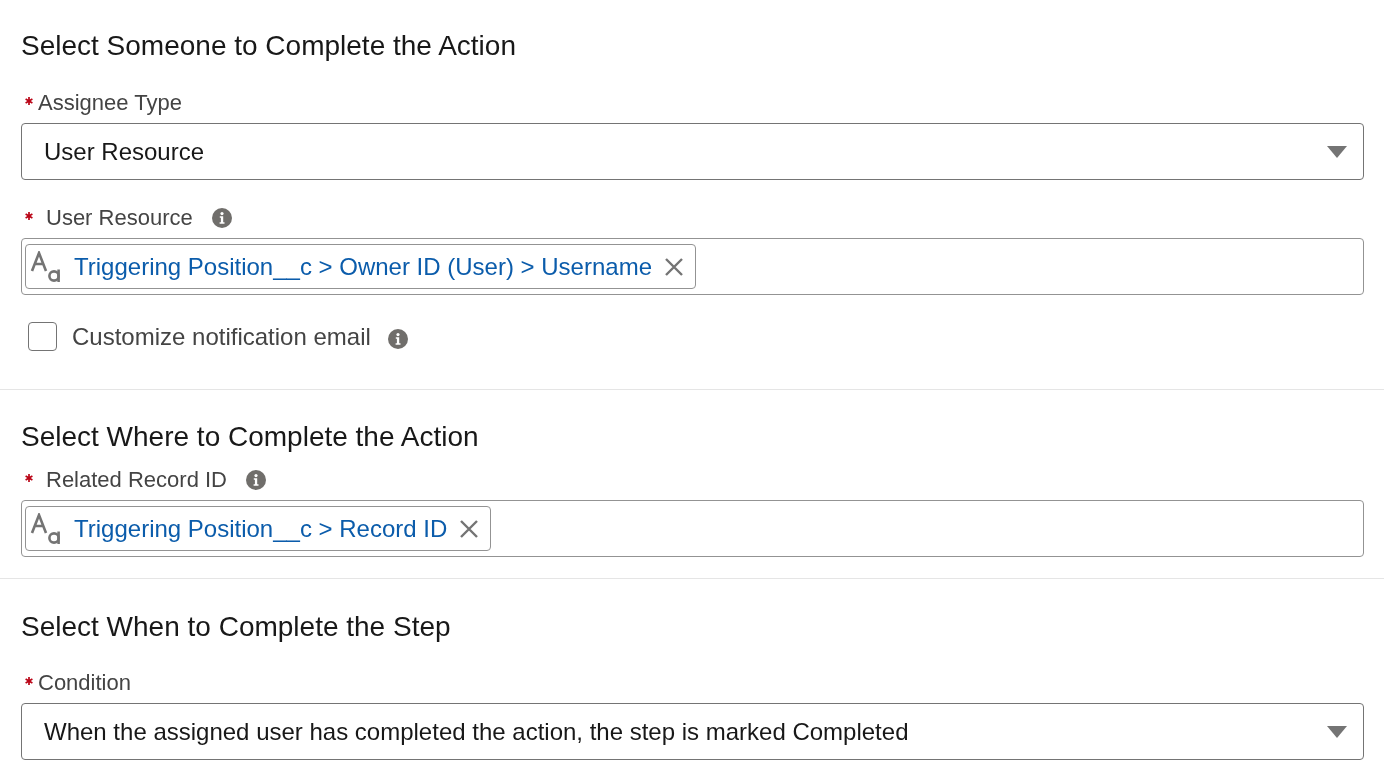 This screenshot has height=782, width=1384. What do you see at coordinates (236, 627) in the screenshot?
I see `section-heading: Select When to Complete the Step` at bounding box center [236, 627].